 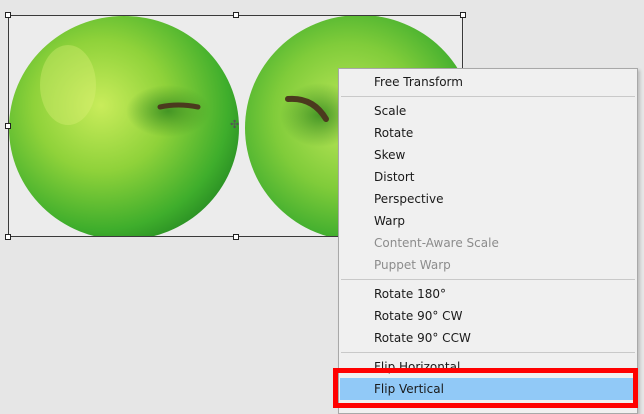 I want to click on menu-item-distort: Distort, so click(x=488, y=177).